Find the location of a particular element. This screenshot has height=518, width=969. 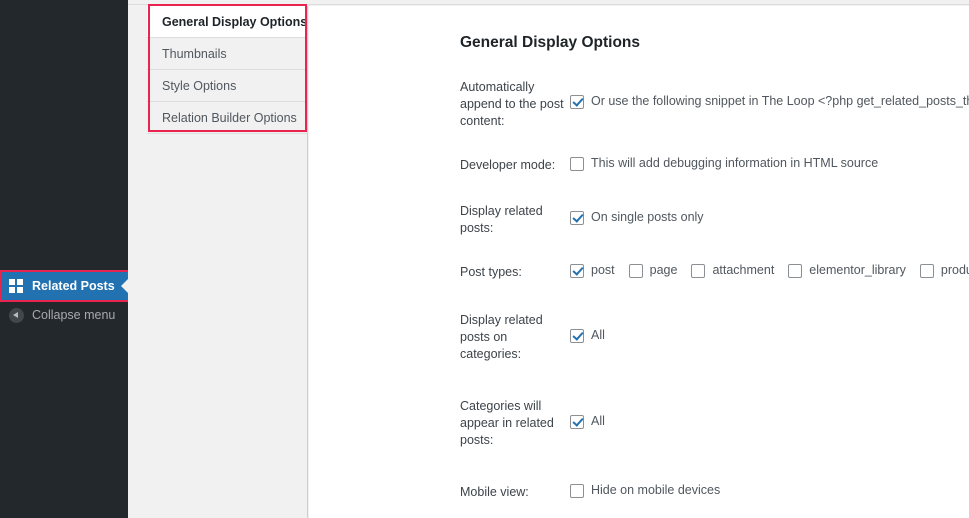

top-bar is located at coordinates (548, 2).